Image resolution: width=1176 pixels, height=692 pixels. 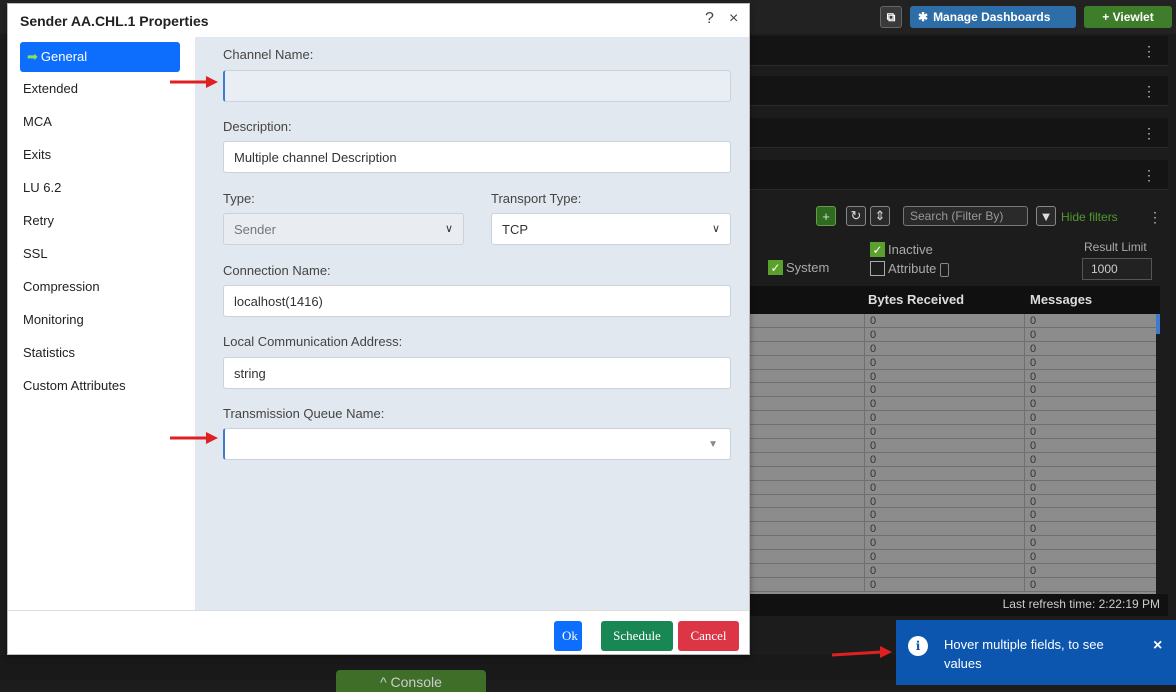 What do you see at coordinates (477, 86) in the screenshot?
I see `channel-name-input` at bounding box center [477, 86].